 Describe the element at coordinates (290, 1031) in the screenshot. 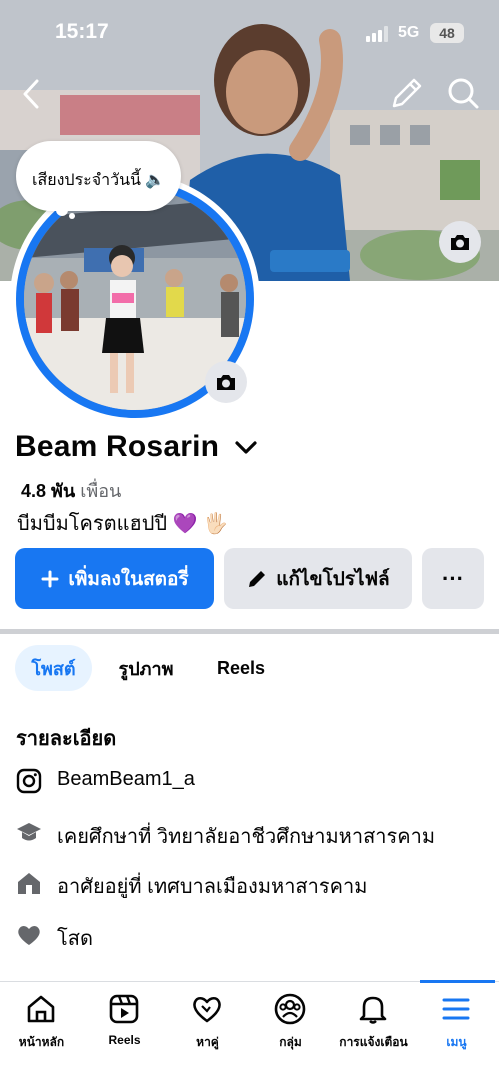

I see `nav-groups: กลุ่ม` at that location.